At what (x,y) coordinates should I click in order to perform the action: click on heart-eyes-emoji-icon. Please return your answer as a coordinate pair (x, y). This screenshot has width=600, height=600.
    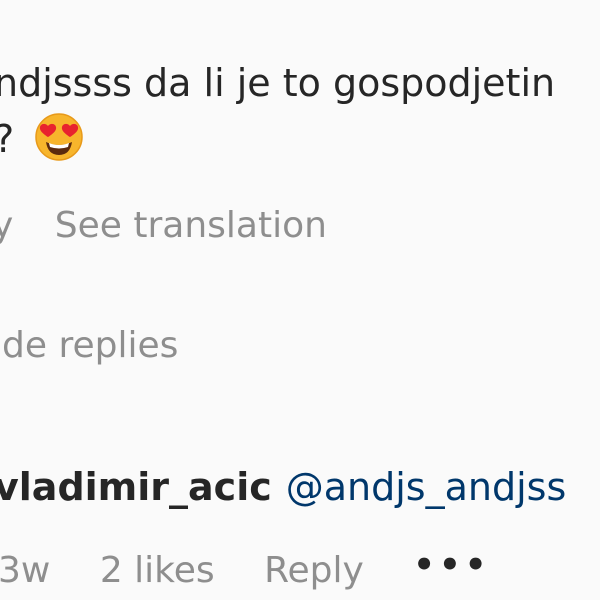
    Looking at the image, I should click on (59, 137).